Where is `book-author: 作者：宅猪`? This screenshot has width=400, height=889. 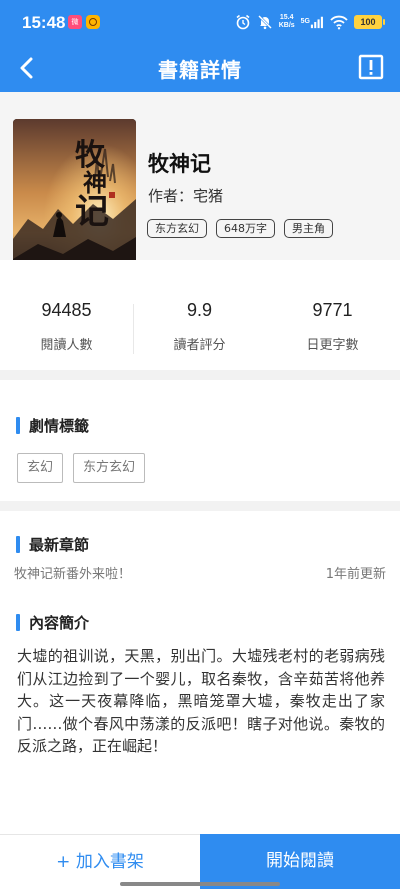 book-author: 作者：宅猪 is located at coordinates (186, 196).